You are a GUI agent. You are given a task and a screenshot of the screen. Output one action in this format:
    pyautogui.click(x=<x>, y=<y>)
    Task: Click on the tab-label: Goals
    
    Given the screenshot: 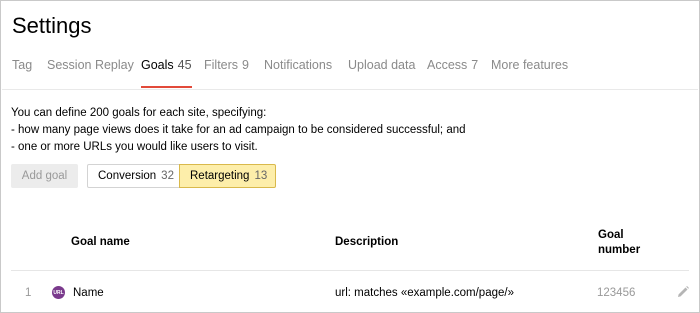 What is the action you would take?
    pyautogui.click(x=157, y=65)
    